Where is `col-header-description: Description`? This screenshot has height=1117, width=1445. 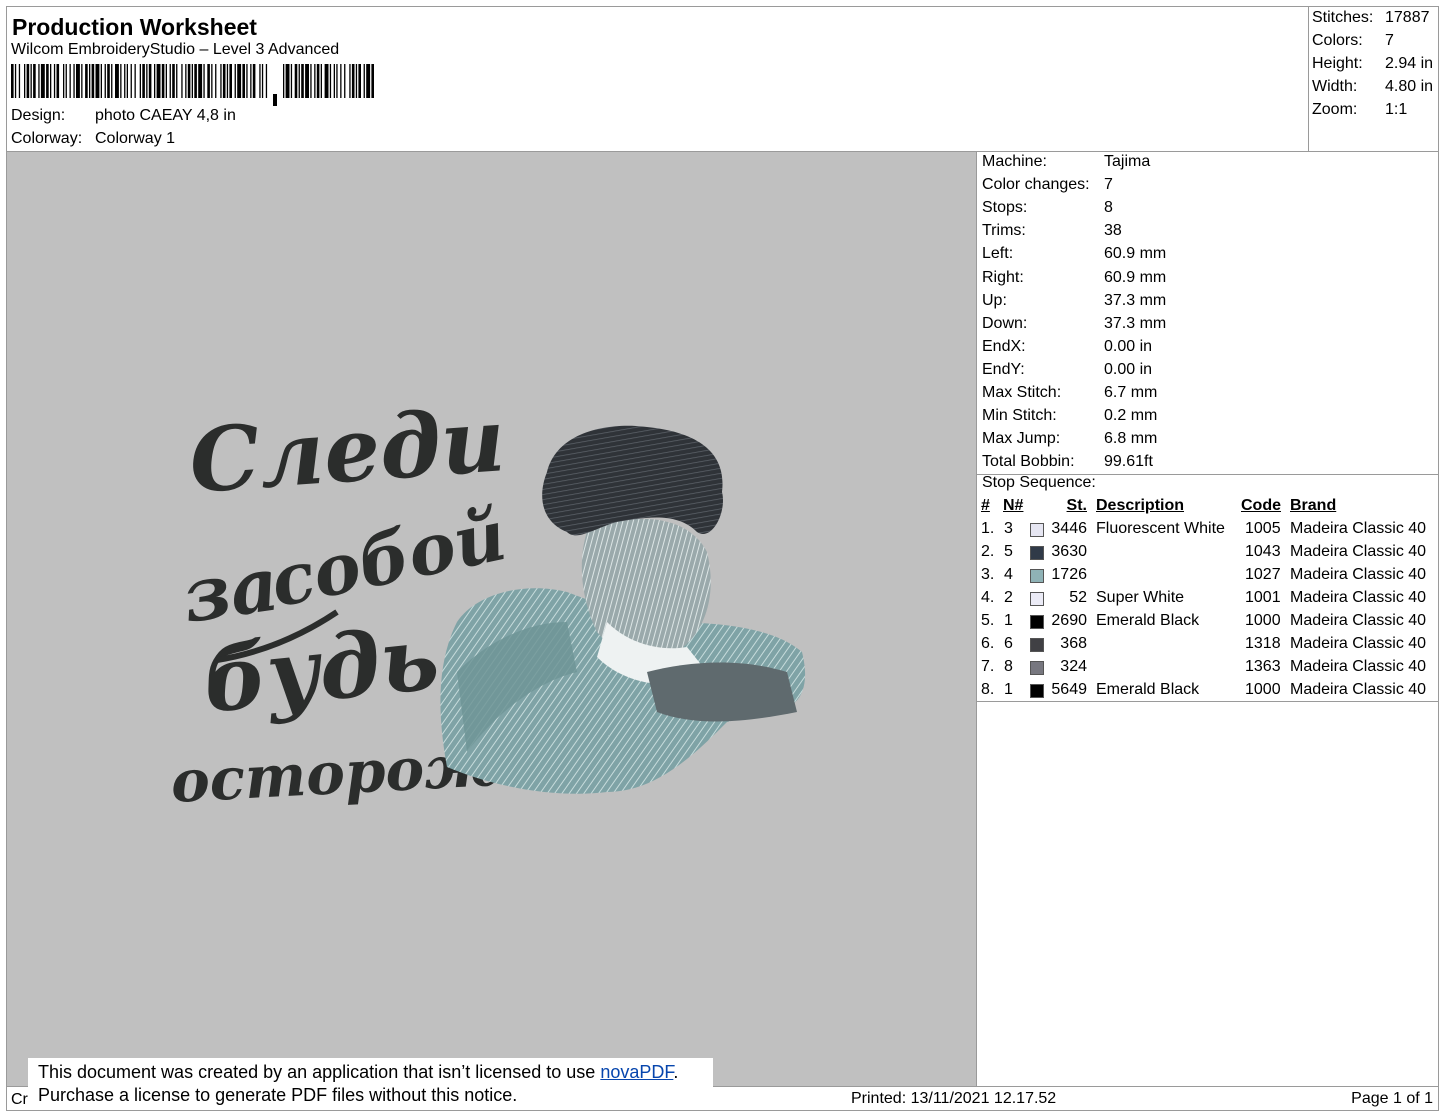 col-header-description: Description is located at coordinates (1140, 505).